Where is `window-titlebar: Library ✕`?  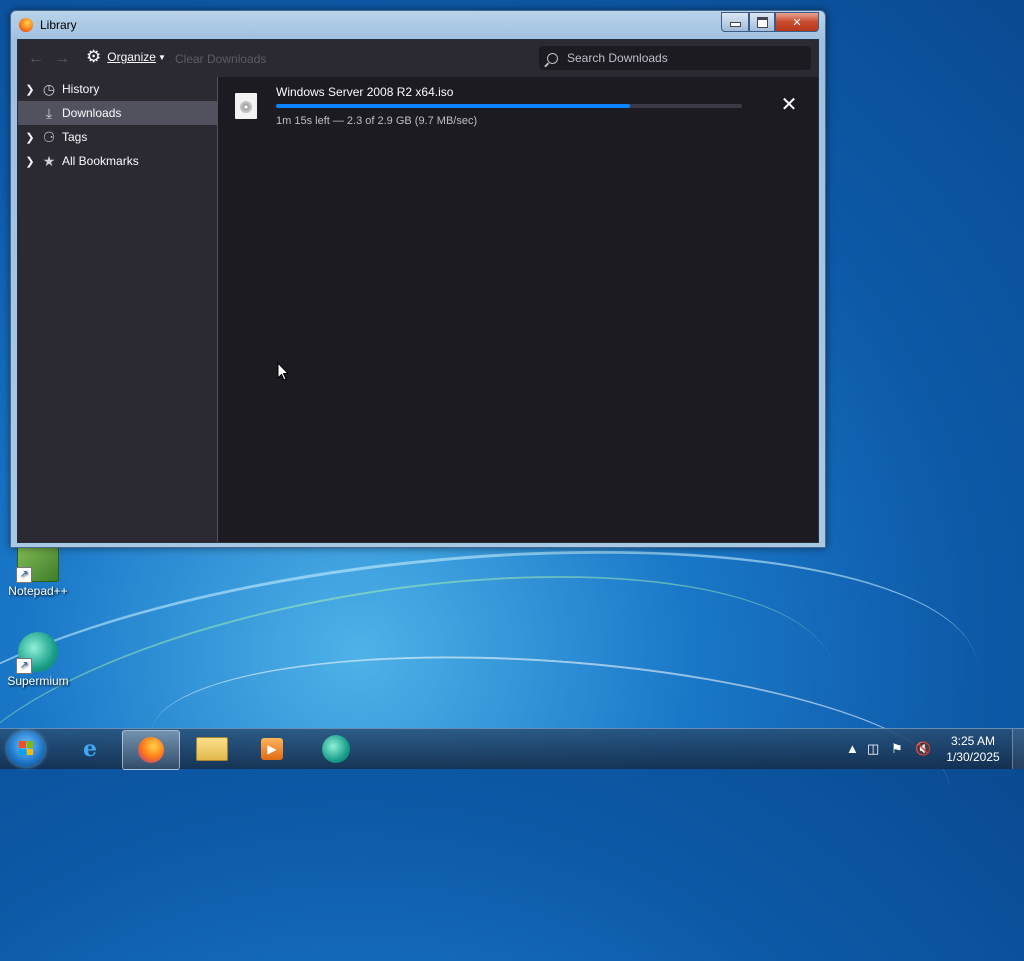 window-titlebar: Library ✕ is located at coordinates (418, 25).